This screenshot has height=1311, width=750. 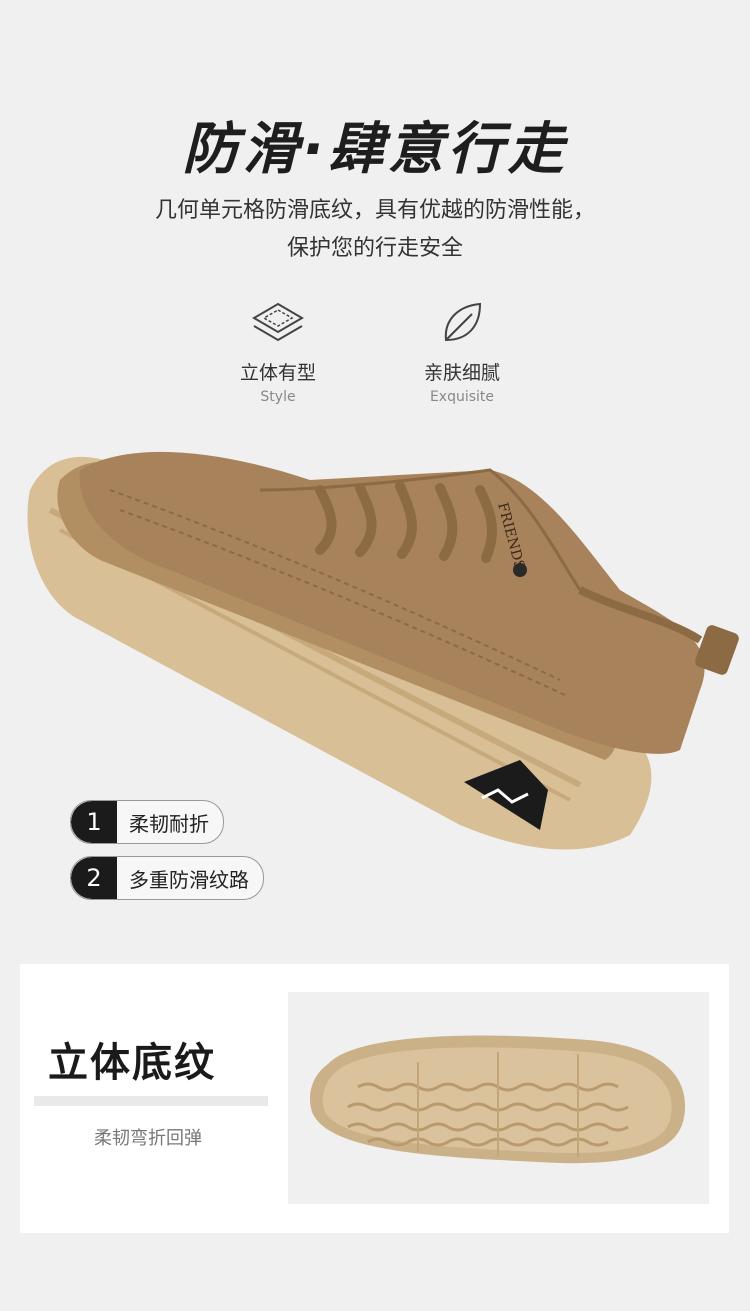 I want to click on feature-exquisite-label: 亲肤细腻, so click(x=461, y=373).